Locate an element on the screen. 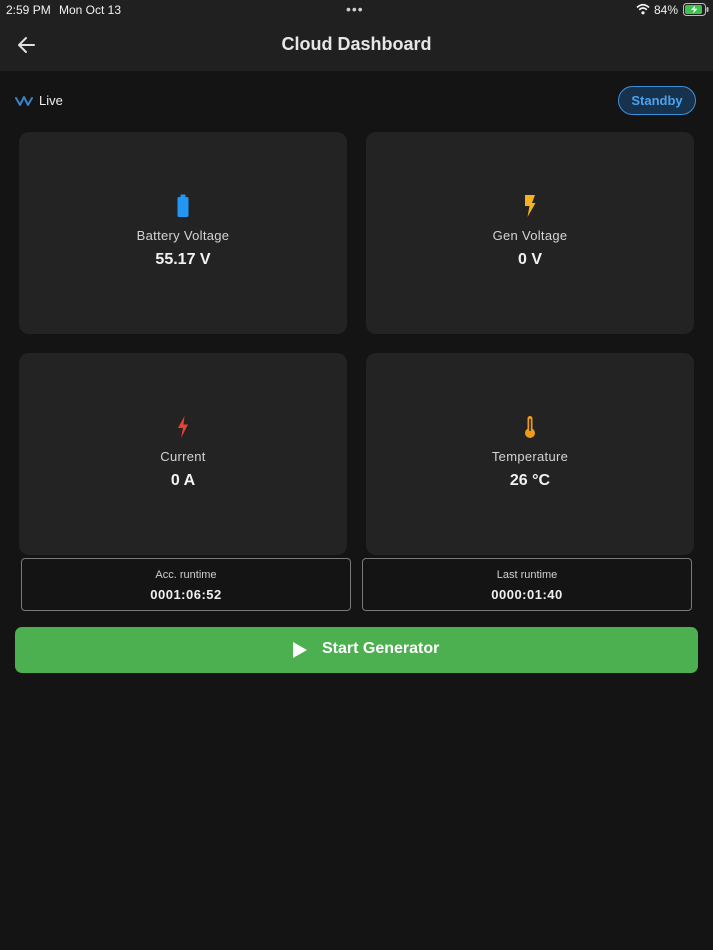  nav-bar: Cloud Dashboard is located at coordinates (356, 45).